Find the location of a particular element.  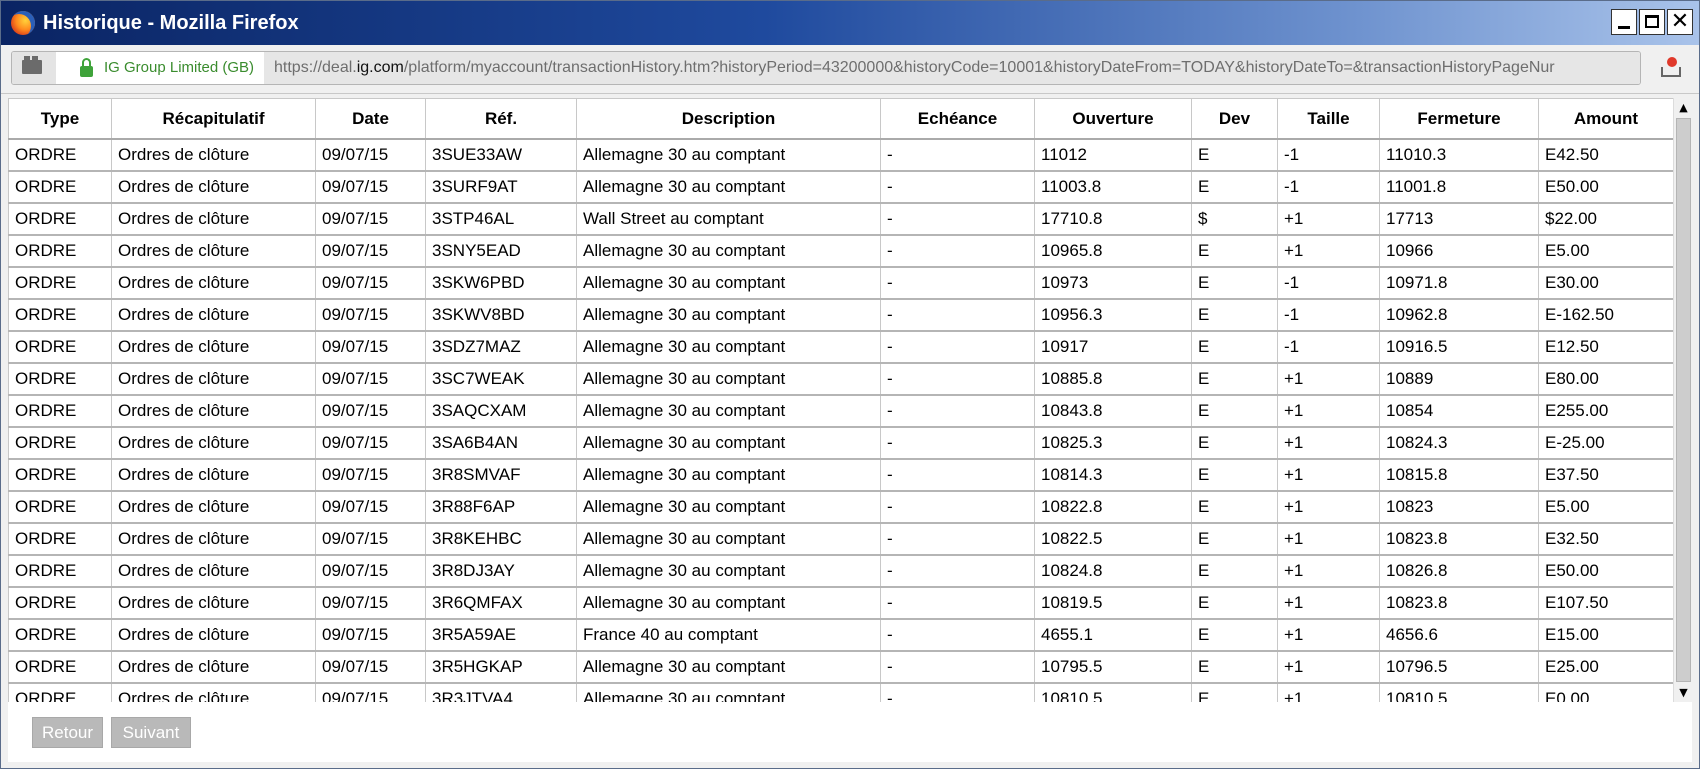

column-header-type: Type is located at coordinates (60, 119).